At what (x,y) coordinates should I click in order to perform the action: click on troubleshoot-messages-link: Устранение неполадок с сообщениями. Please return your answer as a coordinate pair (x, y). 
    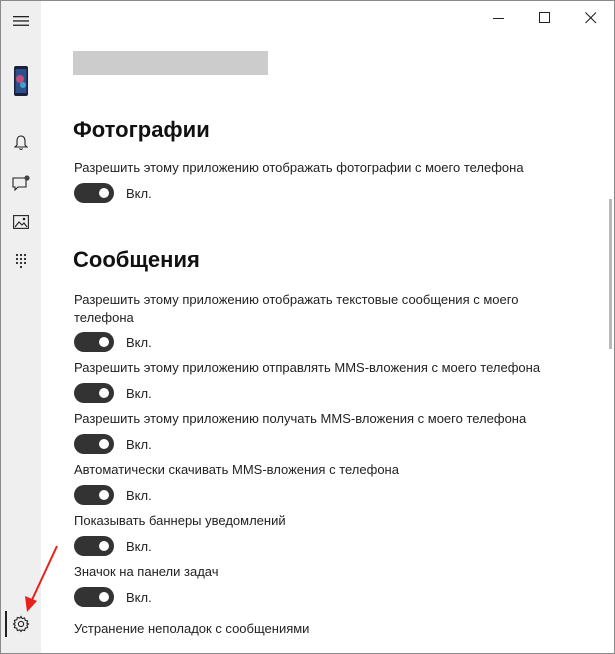
    Looking at the image, I should click on (191, 628).